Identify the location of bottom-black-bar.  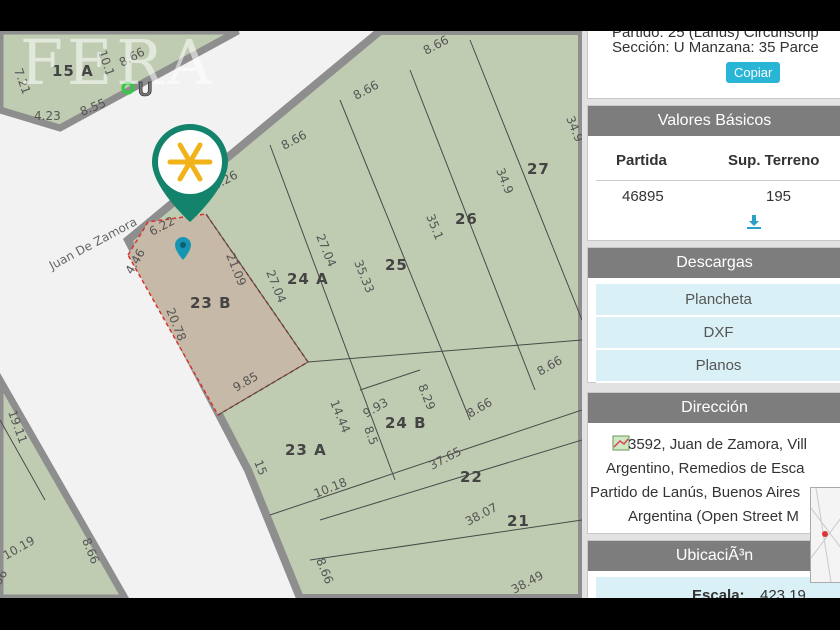
(420, 614).